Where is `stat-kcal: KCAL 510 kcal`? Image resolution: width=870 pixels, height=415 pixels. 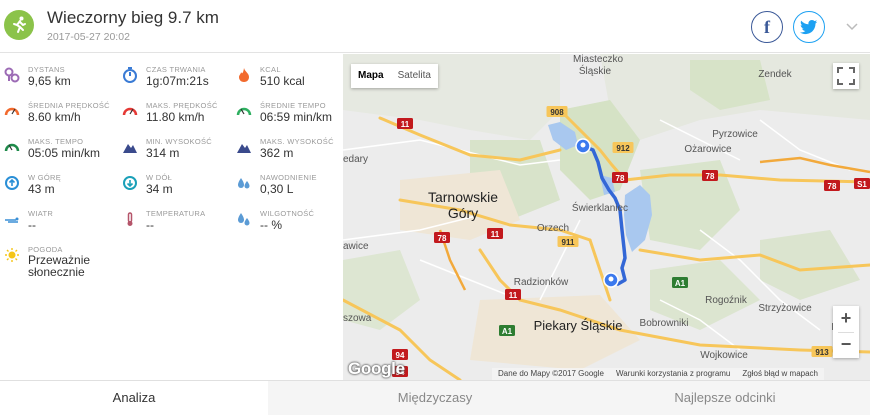
stat-kcal: KCAL 510 kcal is located at coordinates (289, 72).